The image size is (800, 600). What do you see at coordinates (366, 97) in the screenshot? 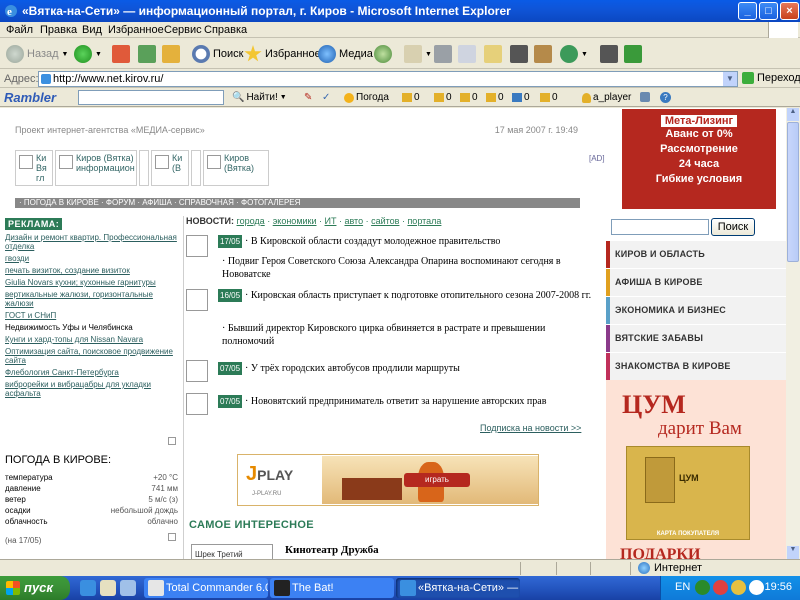
I see `weather-button: Погода` at bounding box center [366, 97].